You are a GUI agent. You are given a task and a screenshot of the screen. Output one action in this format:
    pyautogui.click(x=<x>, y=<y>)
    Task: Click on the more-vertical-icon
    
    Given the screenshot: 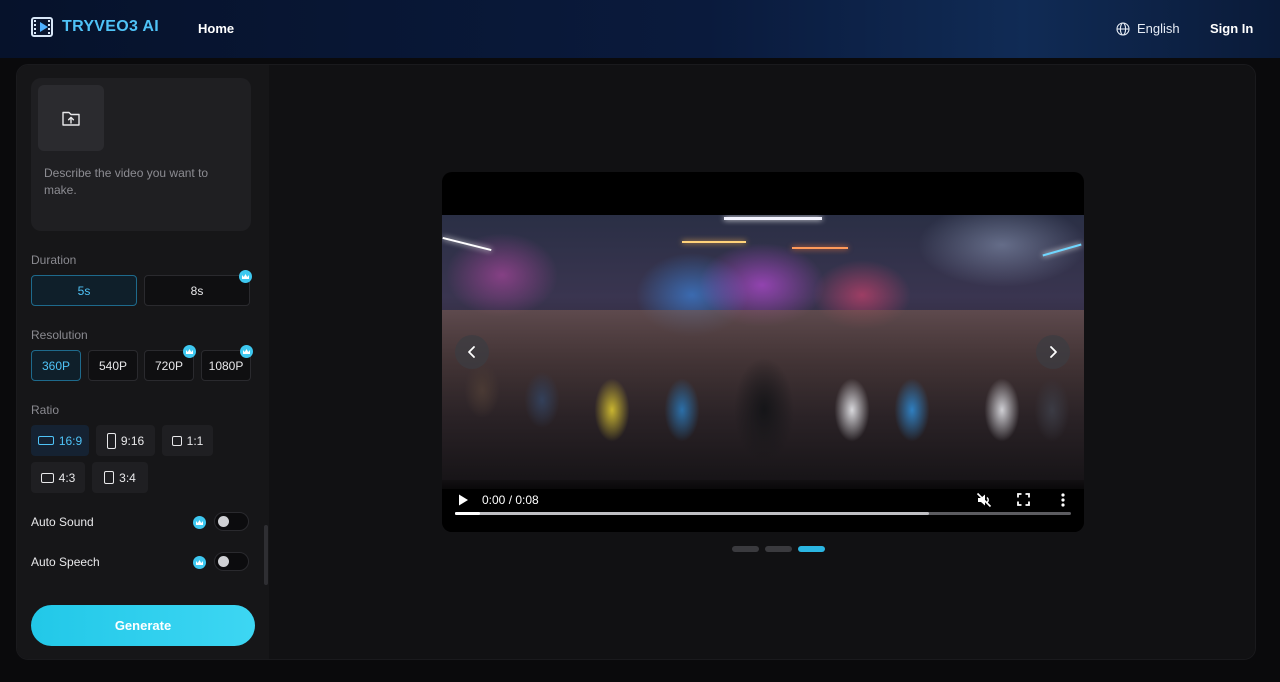 What is the action you would take?
    pyautogui.click(x=1063, y=500)
    